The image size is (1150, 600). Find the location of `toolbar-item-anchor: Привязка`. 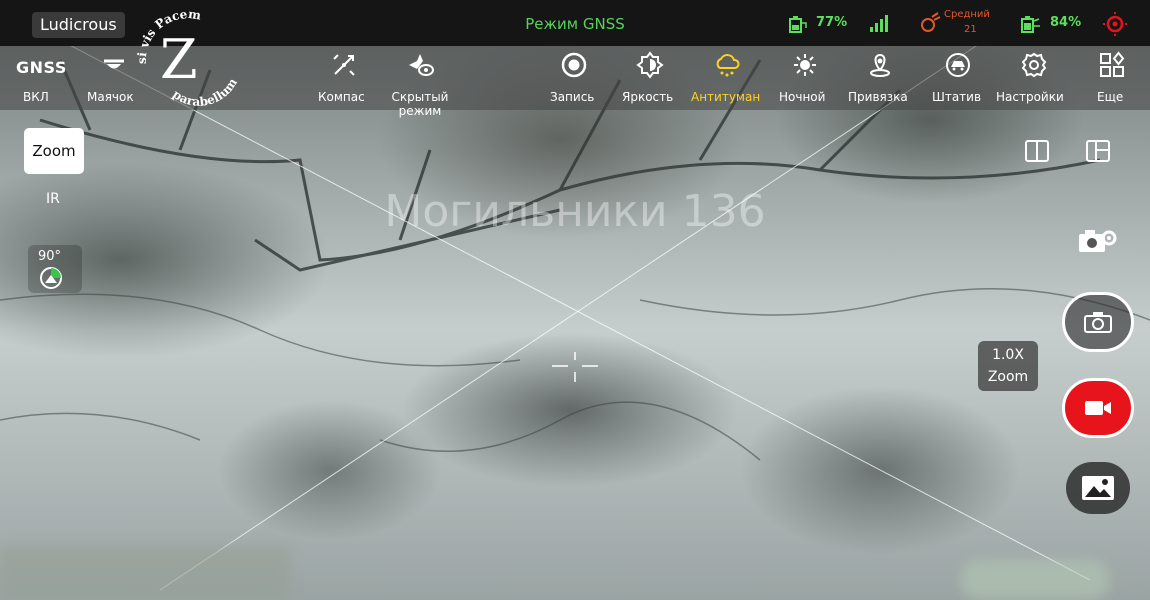

toolbar-item-anchor: Привязка is located at coordinates (878, 97).